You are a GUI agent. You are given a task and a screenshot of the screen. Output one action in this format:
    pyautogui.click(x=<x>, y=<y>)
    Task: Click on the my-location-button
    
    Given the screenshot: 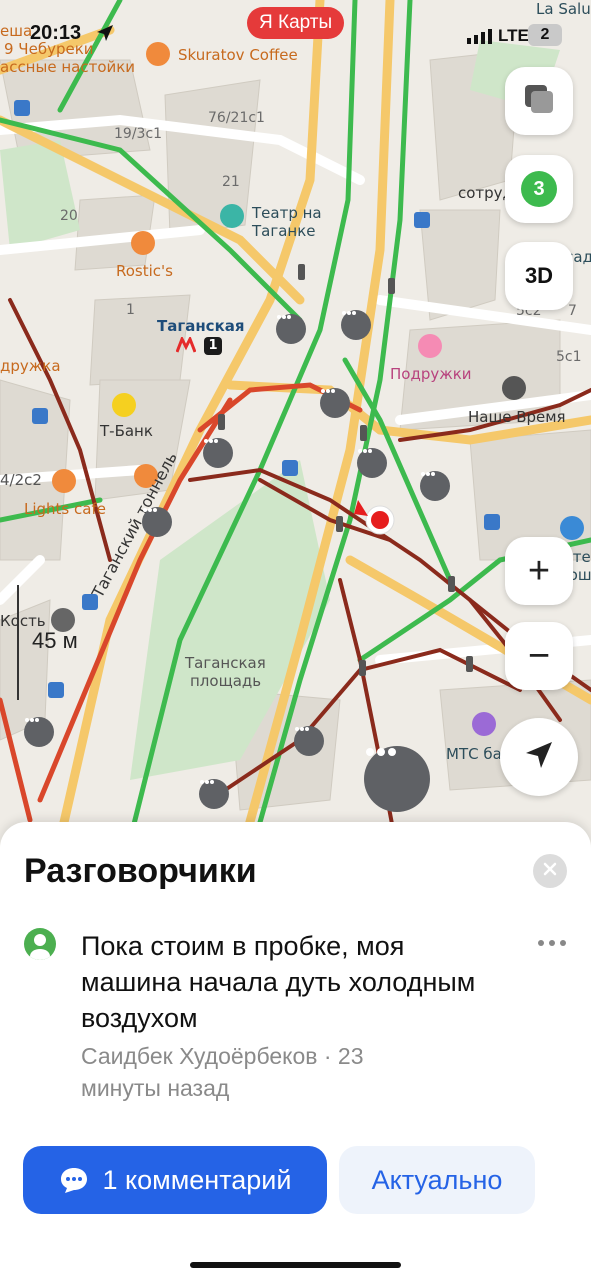 What is the action you would take?
    pyautogui.click(x=539, y=757)
    